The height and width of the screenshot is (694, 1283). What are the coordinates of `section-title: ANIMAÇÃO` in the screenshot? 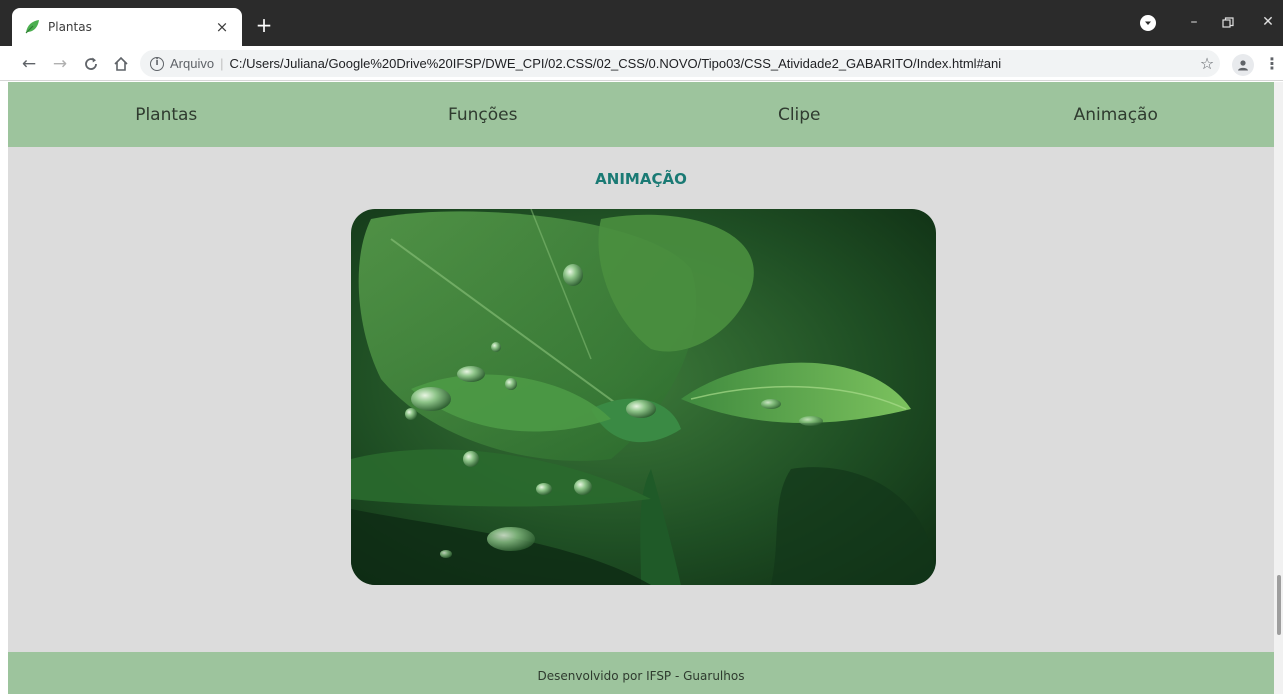 It's located at (641, 179).